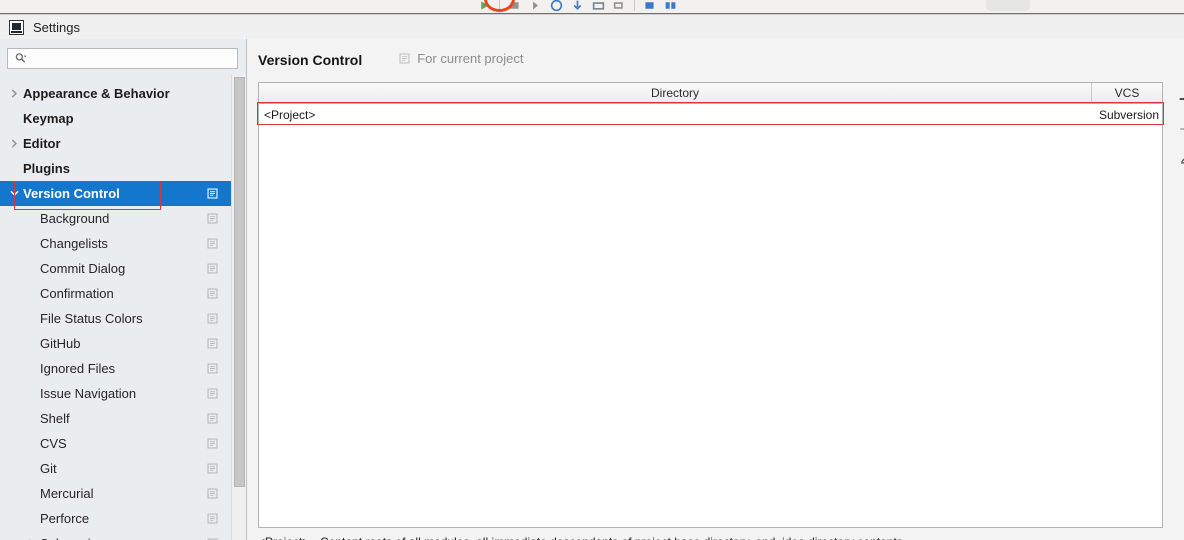  What do you see at coordinates (115, 518) in the screenshot?
I see `sidebar-item-perforce: Perforce` at bounding box center [115, 518].